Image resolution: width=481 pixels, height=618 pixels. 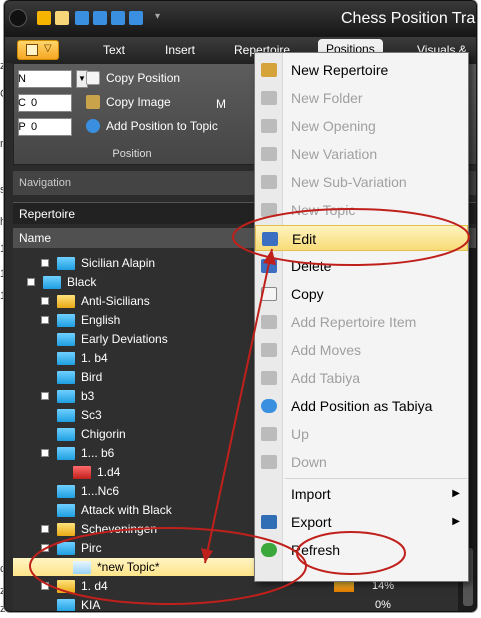 What do you see at coordinates (309, 462) in the screenshot?
I see `menu-item-label: Down` at bounding box center [309, 462].